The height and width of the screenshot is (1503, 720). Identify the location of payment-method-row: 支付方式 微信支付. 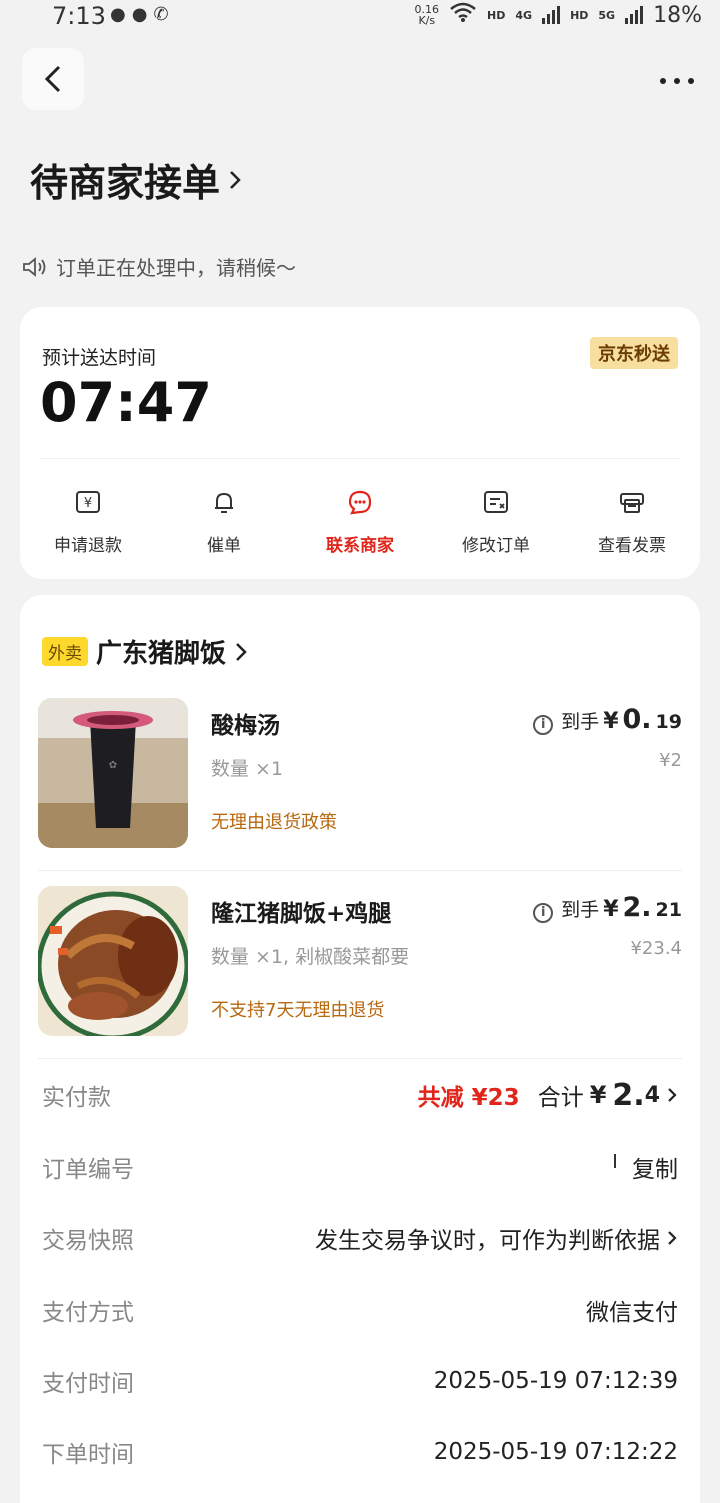
(360, 1313).